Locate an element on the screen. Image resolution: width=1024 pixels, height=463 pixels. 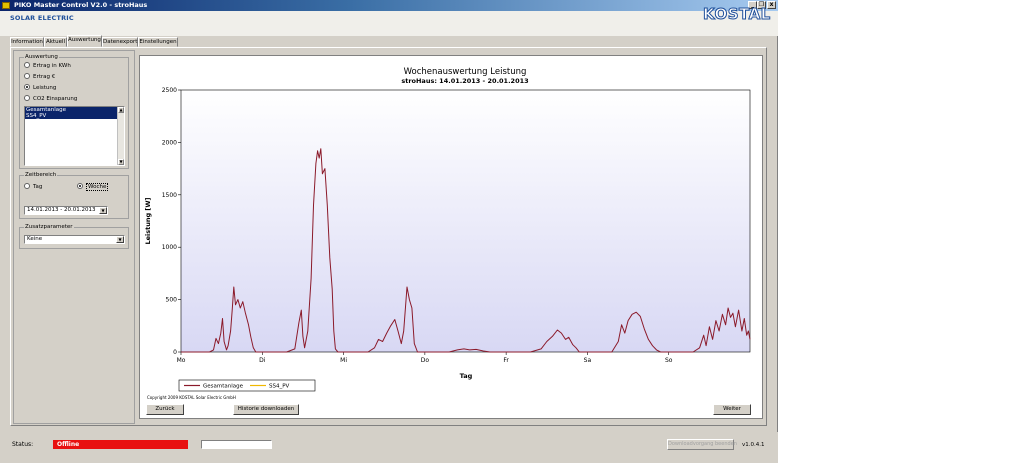
status-progress-box is located at coordinates (236, 444).